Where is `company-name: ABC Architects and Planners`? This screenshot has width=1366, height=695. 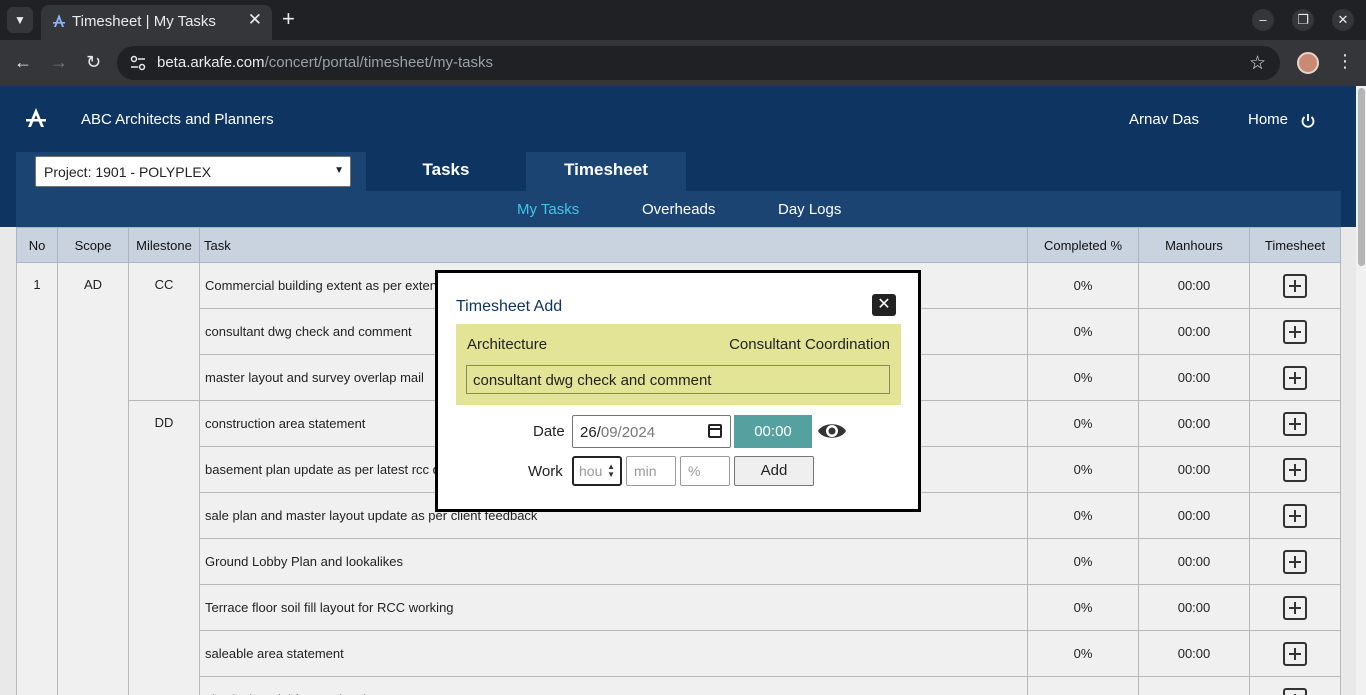 company-name: ABC Architects and Planners is located at coordinates (177, 119).